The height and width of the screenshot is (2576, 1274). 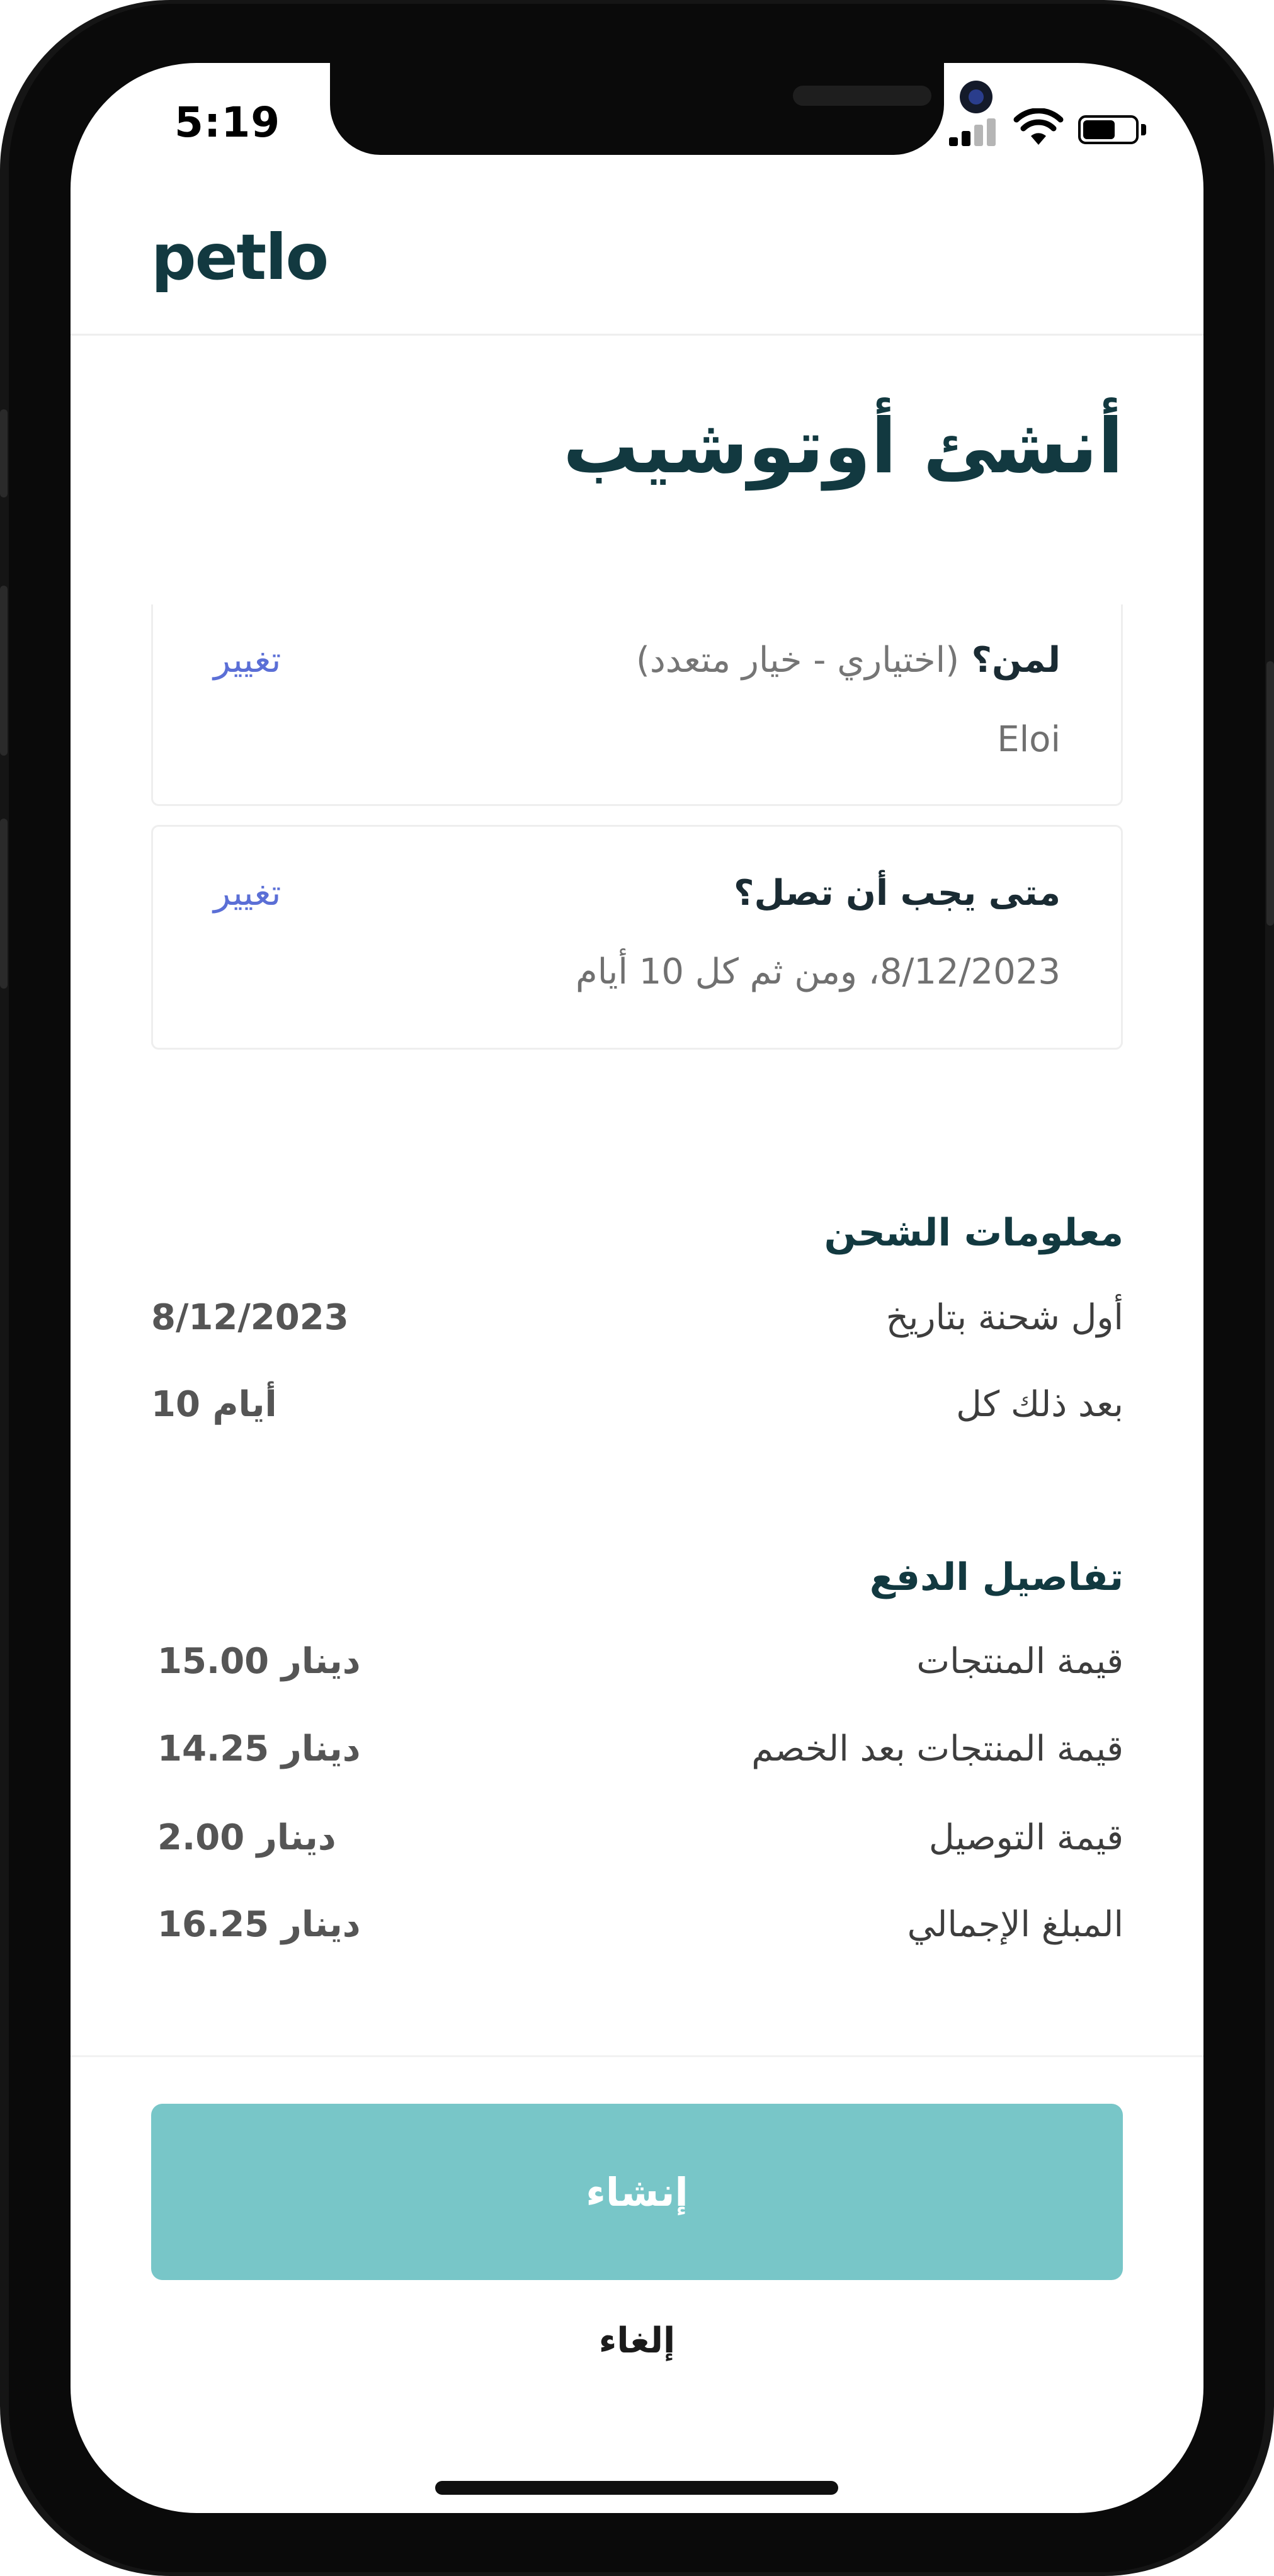 I want to click on cancel-button: إلغاء, so click(x=637, y=2340).